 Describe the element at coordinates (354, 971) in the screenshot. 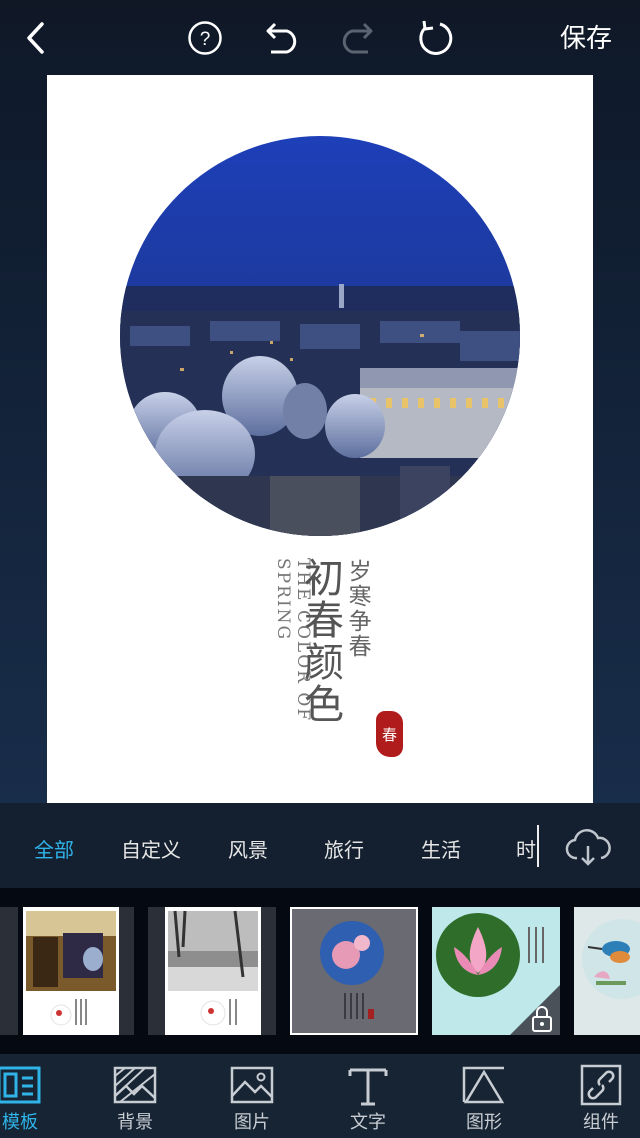

I see `template-thumb-selected` at that location.